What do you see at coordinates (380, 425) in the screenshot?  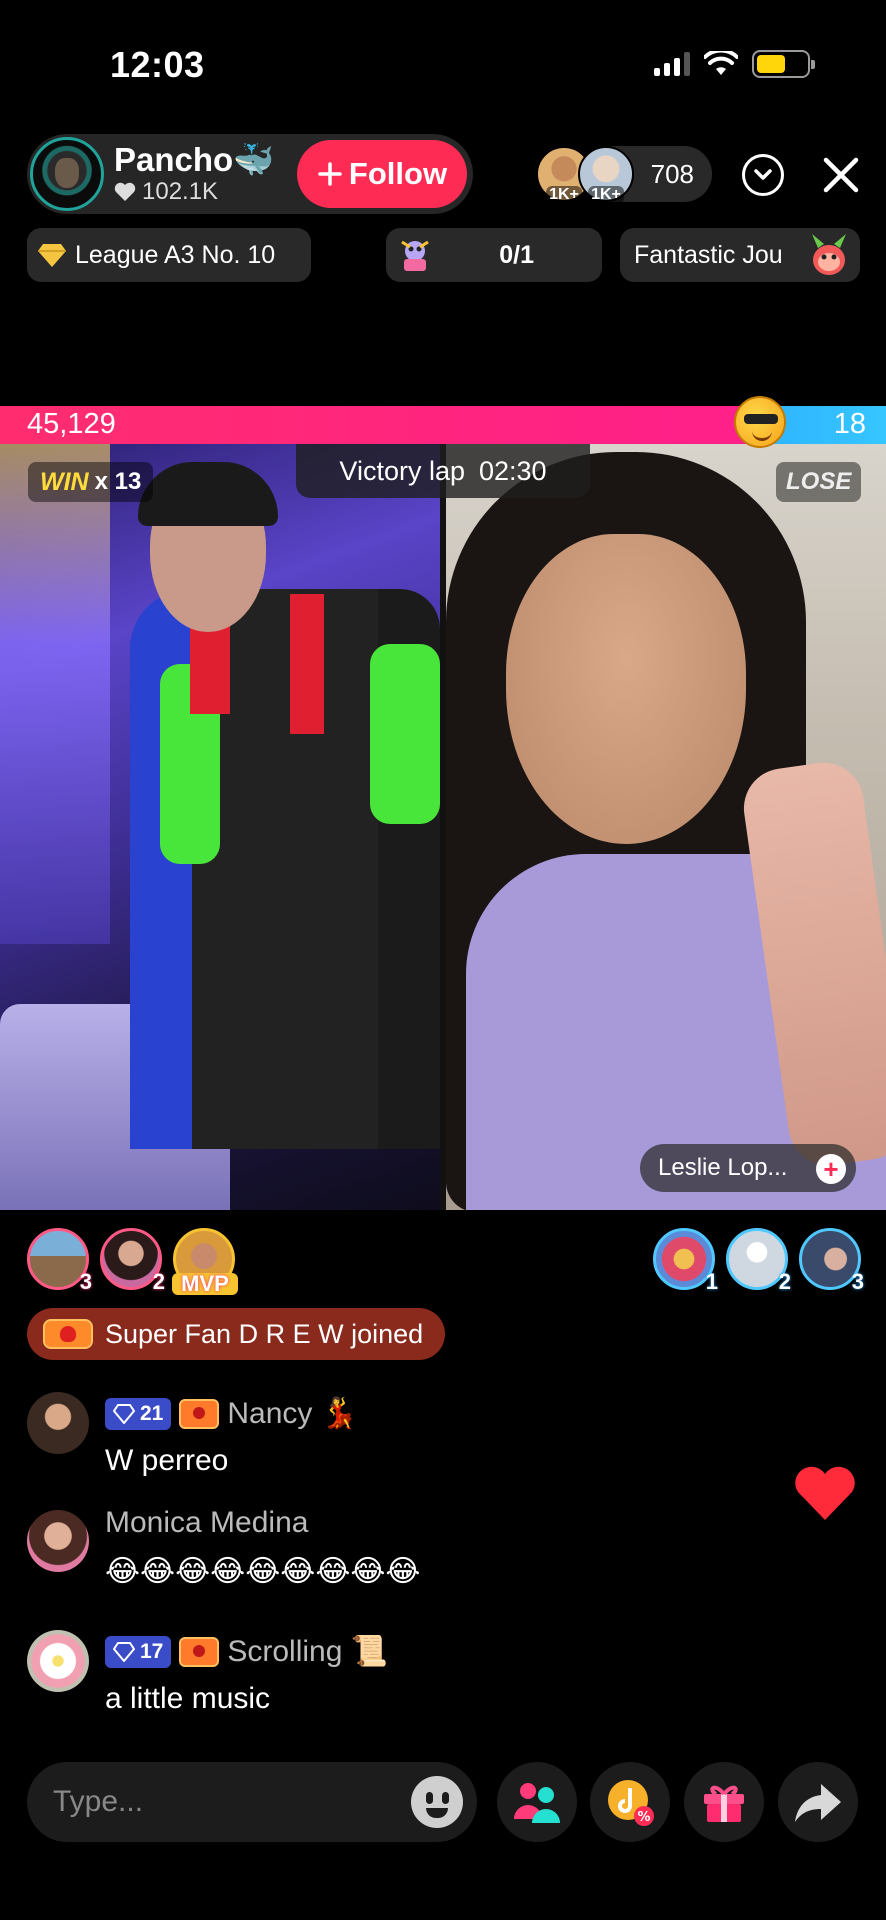 I see `battle-bar-left: 45,129` at bounding box center [380, 425].